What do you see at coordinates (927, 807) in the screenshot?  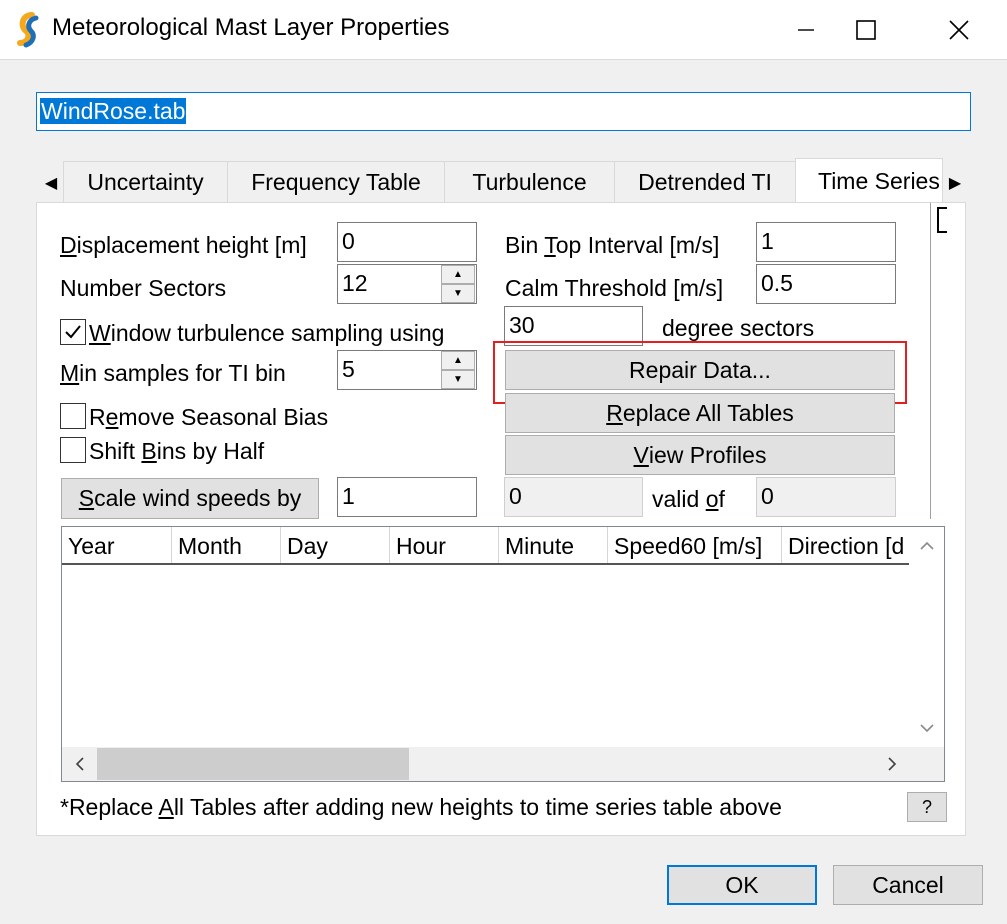 I see `help-button: ?` at bounding box center [927, 807].